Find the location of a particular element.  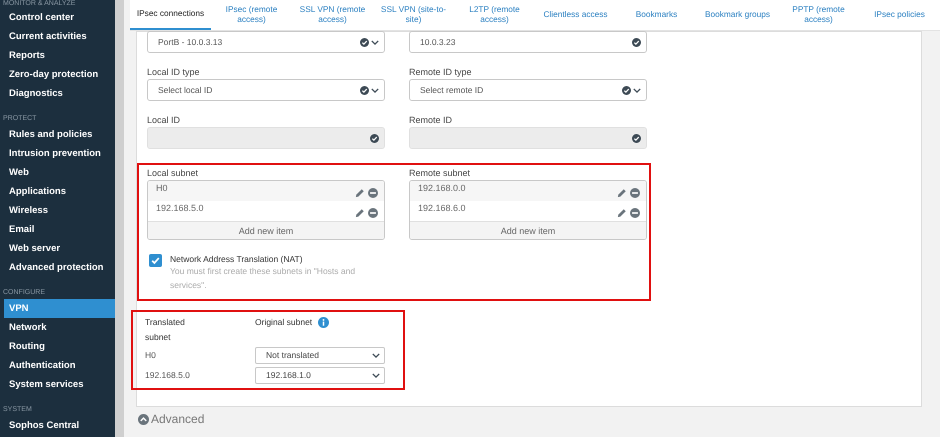

field-label: Remote subnet is located at coordinates (440, 173).